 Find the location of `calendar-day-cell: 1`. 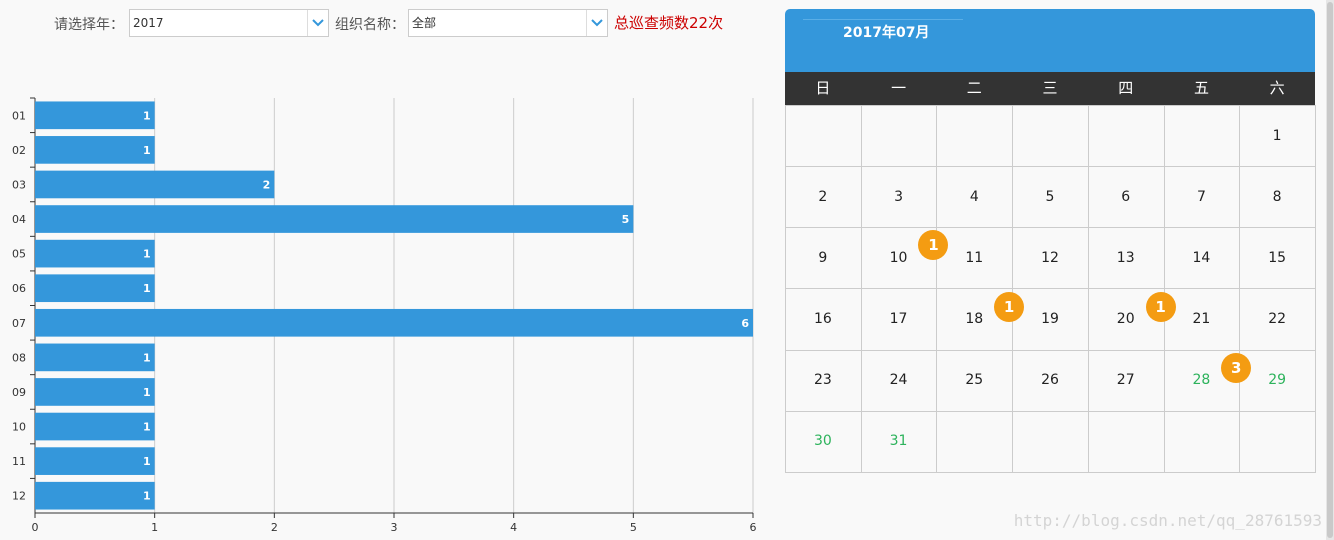

calendar-day-cell: 1 is located at coordinates (1277, 136).